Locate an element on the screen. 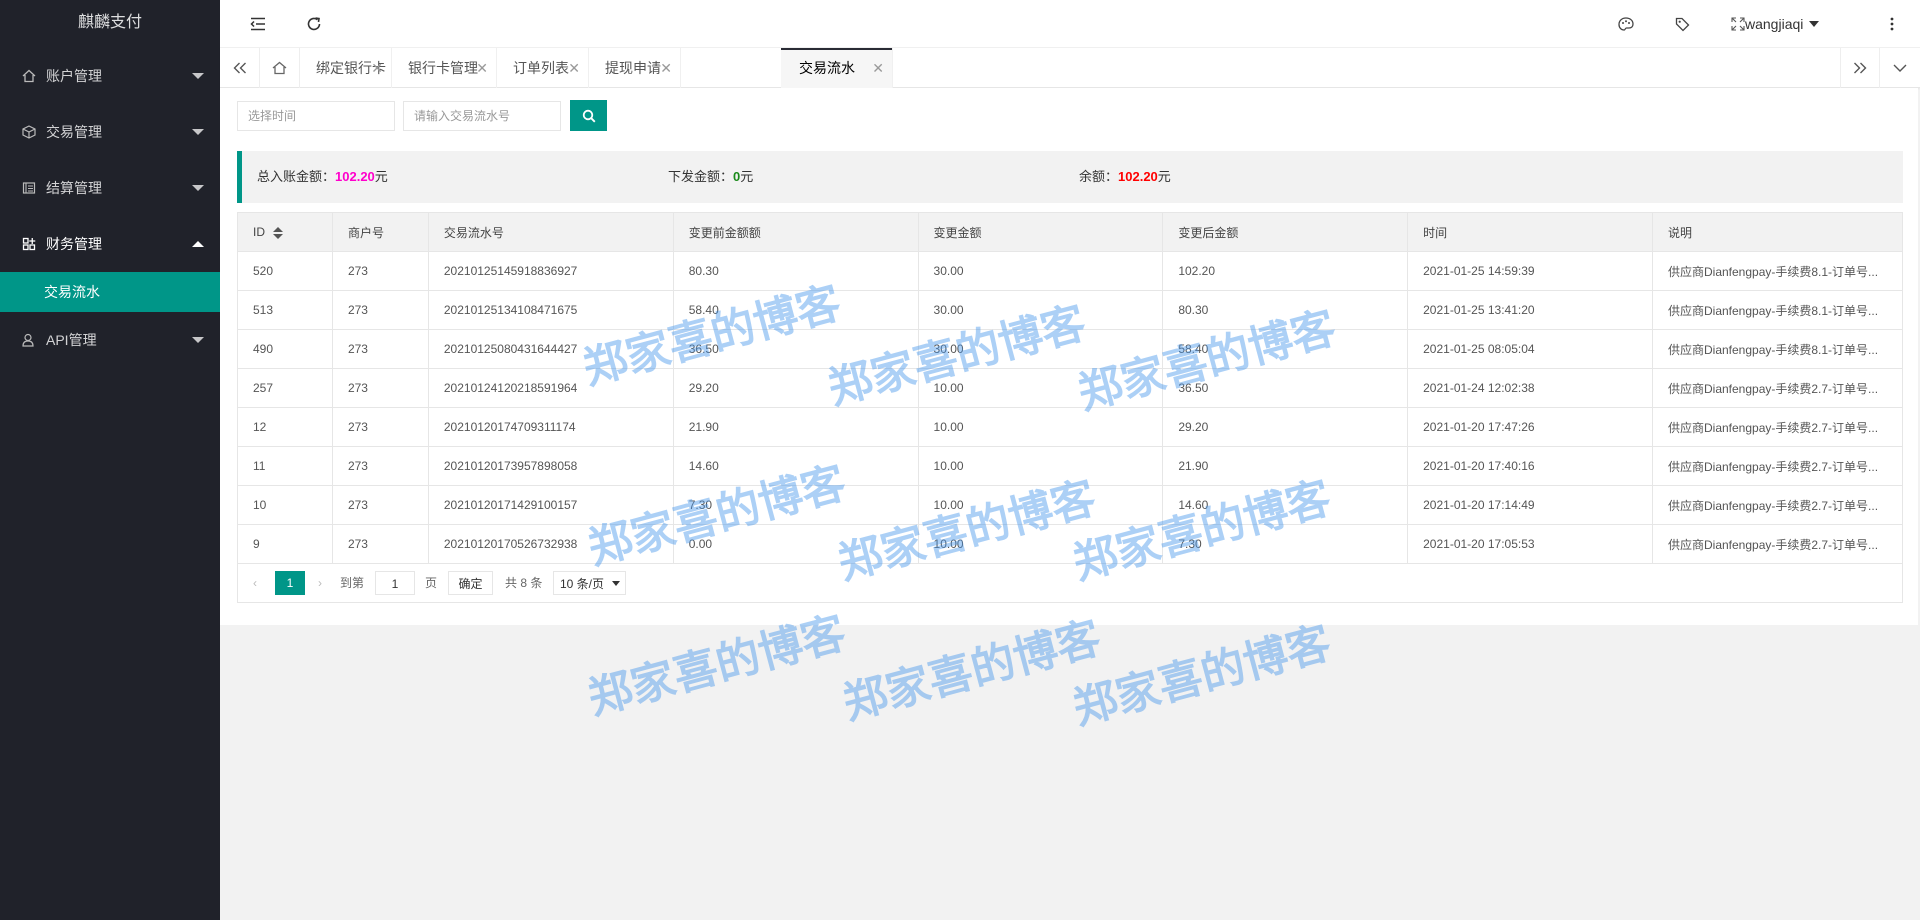 The width and height of the screenshot is (1920, 920). table-cell: 102.20 is located at coordinates (1285, 271).